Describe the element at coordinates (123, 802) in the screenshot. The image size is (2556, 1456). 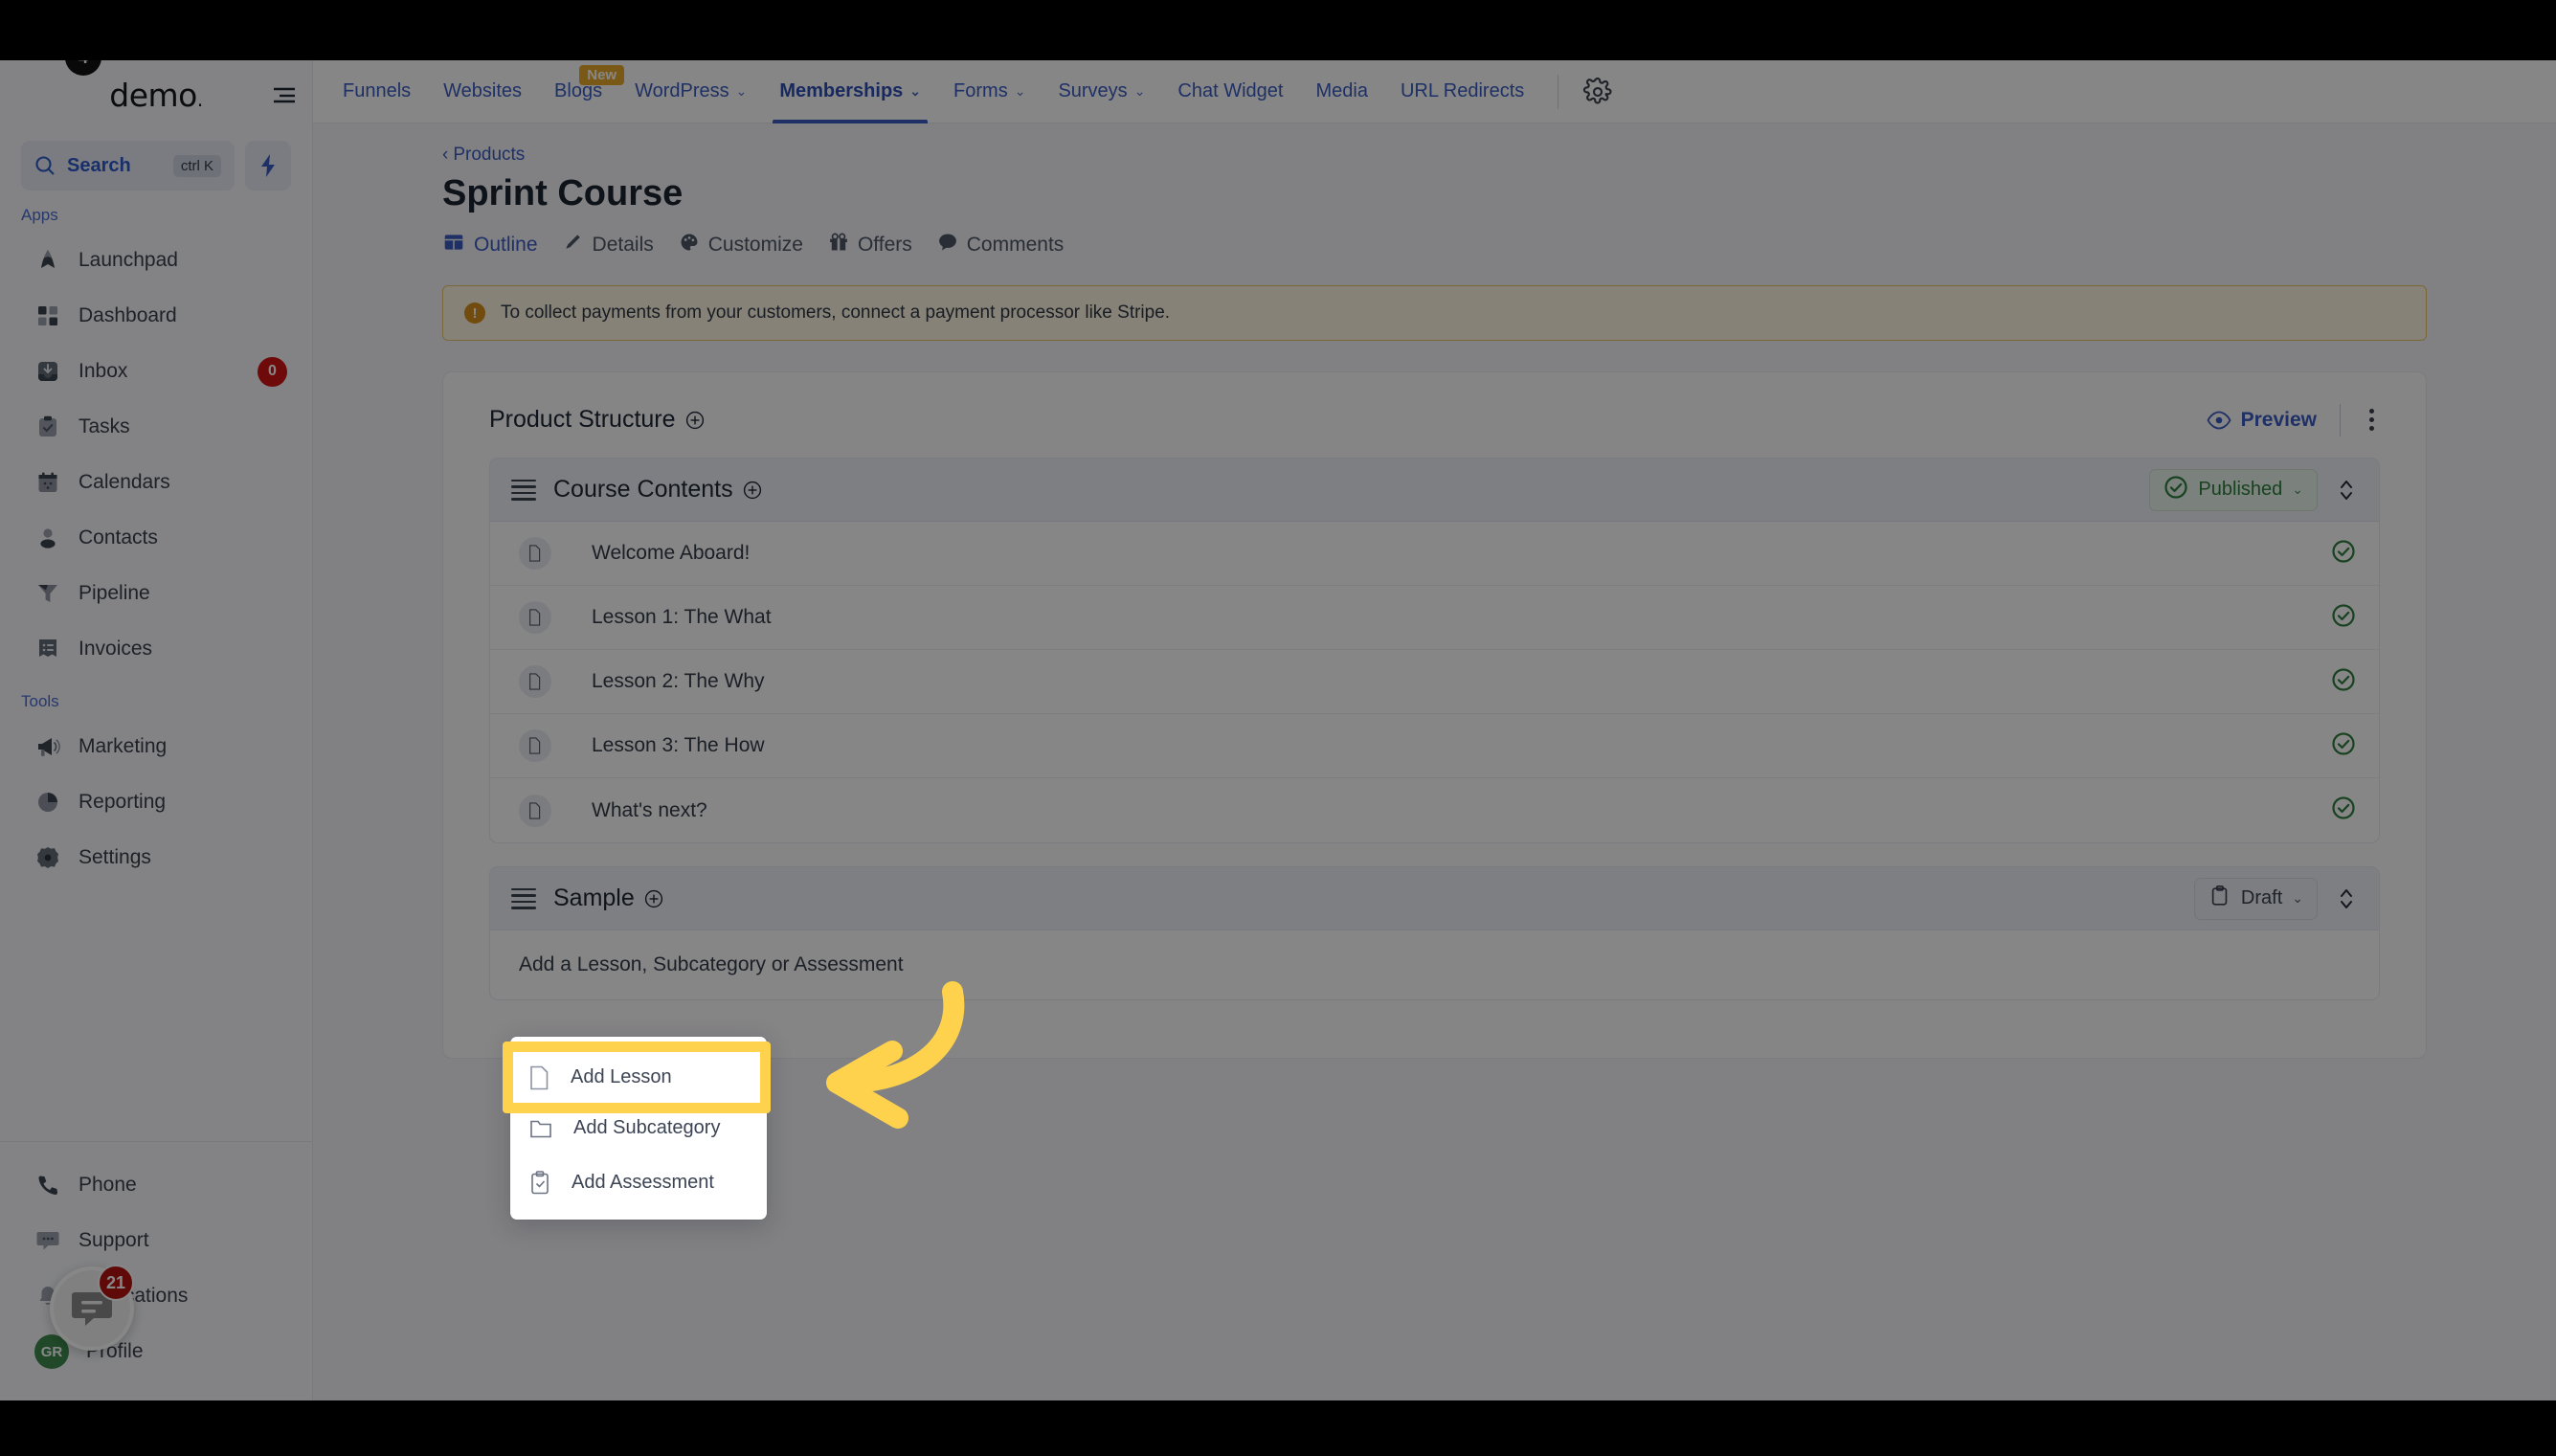
I see `sidebar-item-label: Reporting` at that location.